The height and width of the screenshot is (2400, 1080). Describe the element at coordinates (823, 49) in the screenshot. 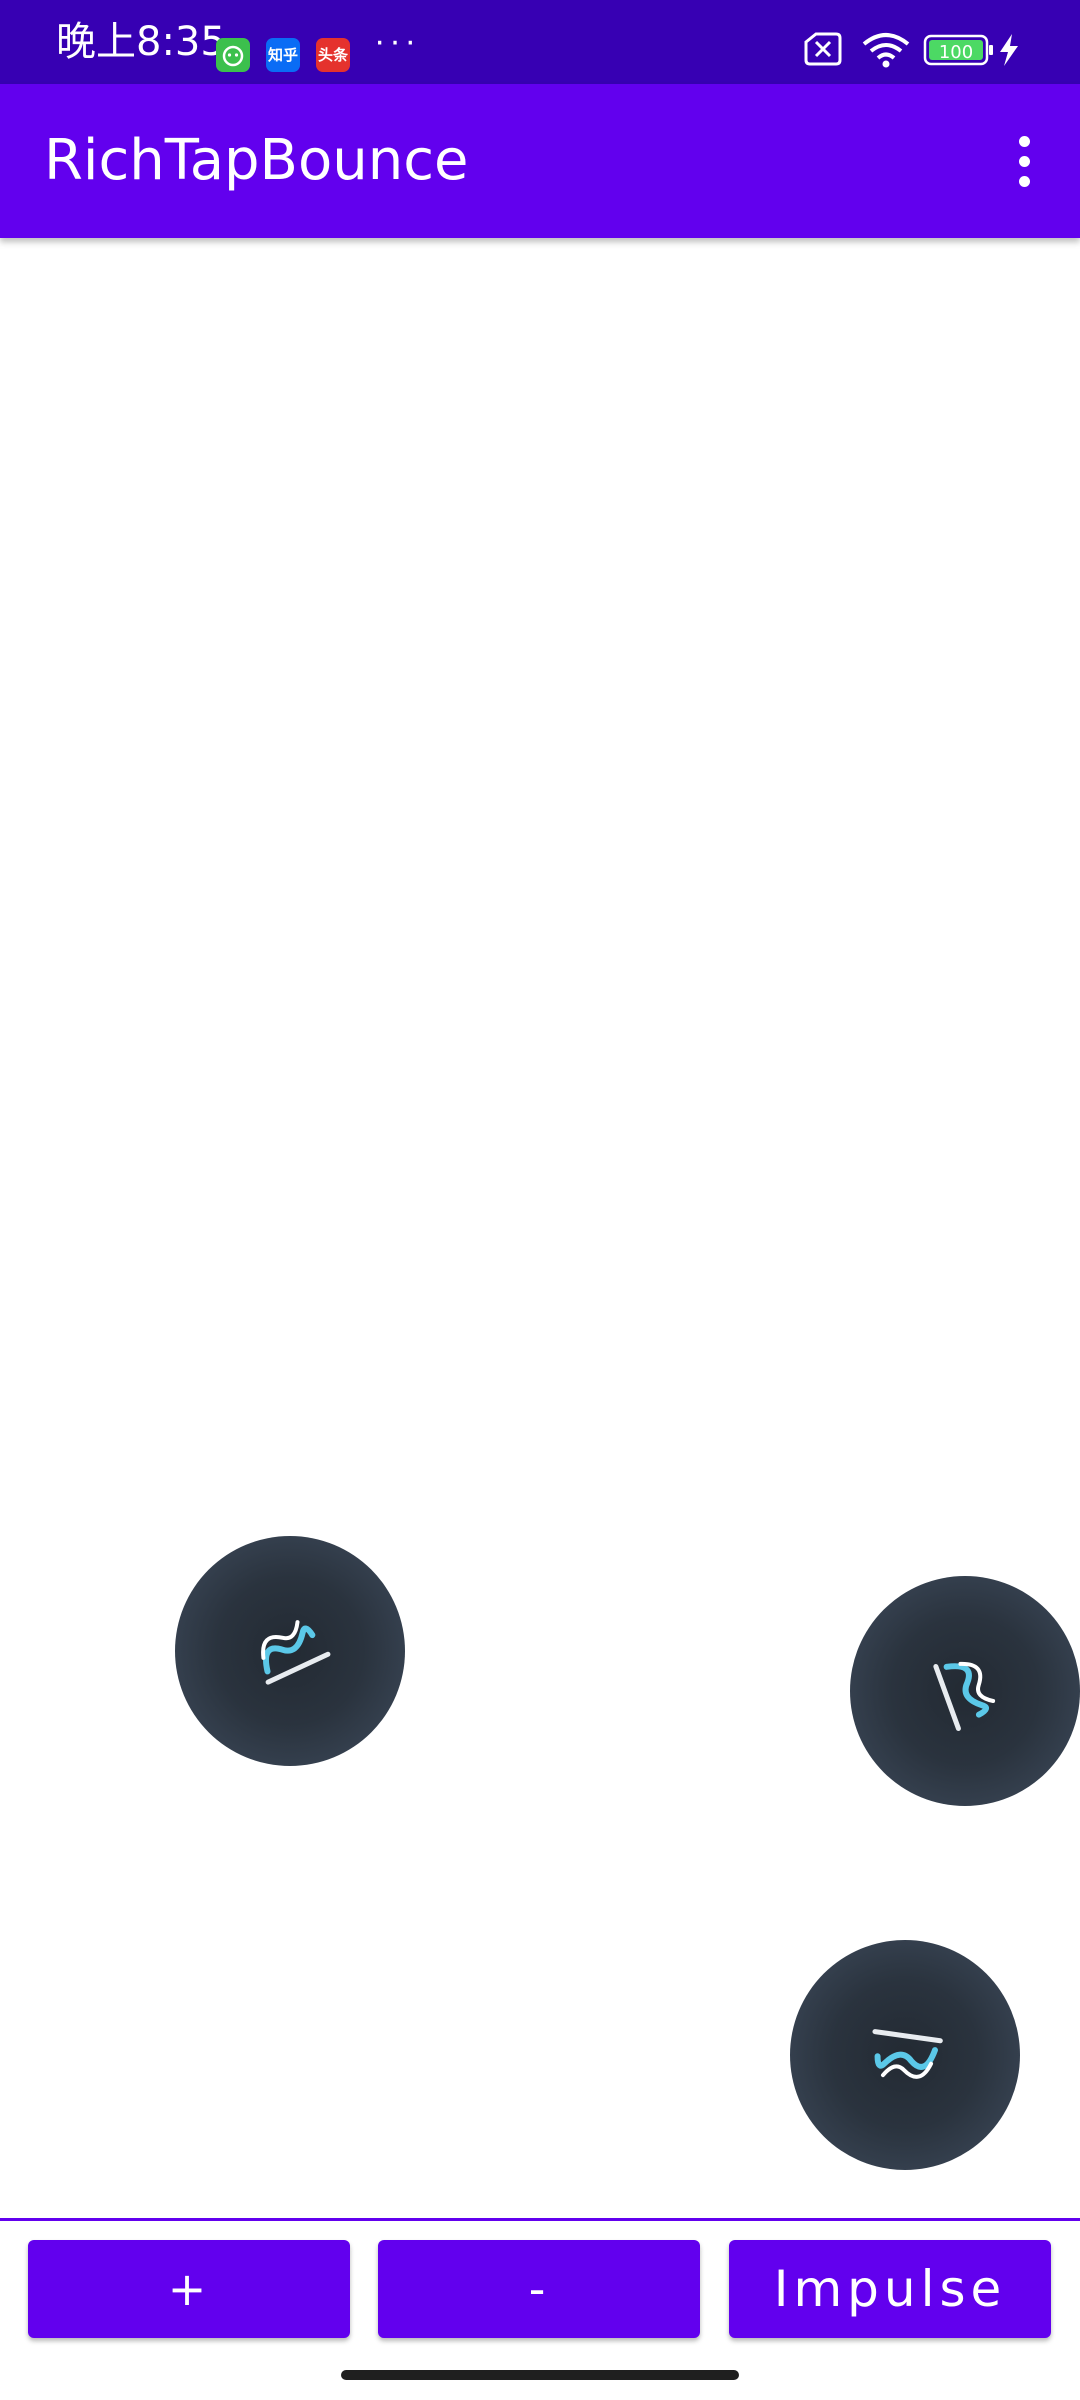

I see `sim-off-icon` at that location.